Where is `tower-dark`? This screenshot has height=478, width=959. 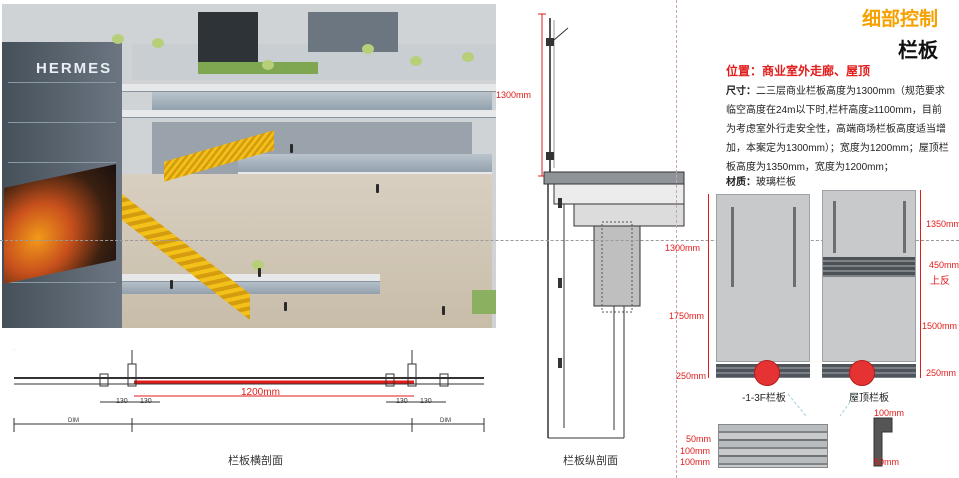 tower-dark is located at coordinates (228, 37).